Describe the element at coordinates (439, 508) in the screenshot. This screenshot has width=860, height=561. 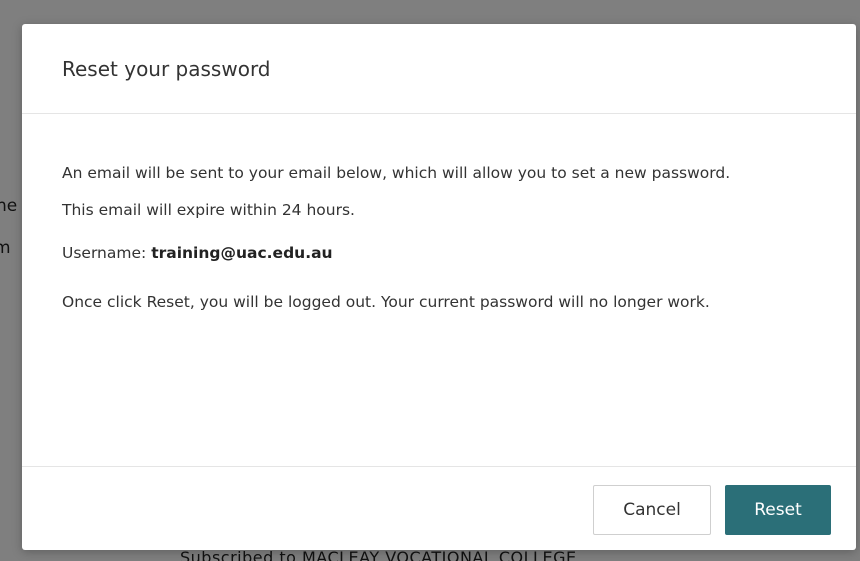
I see `dialog-footer: Cancel Reset` at that location.